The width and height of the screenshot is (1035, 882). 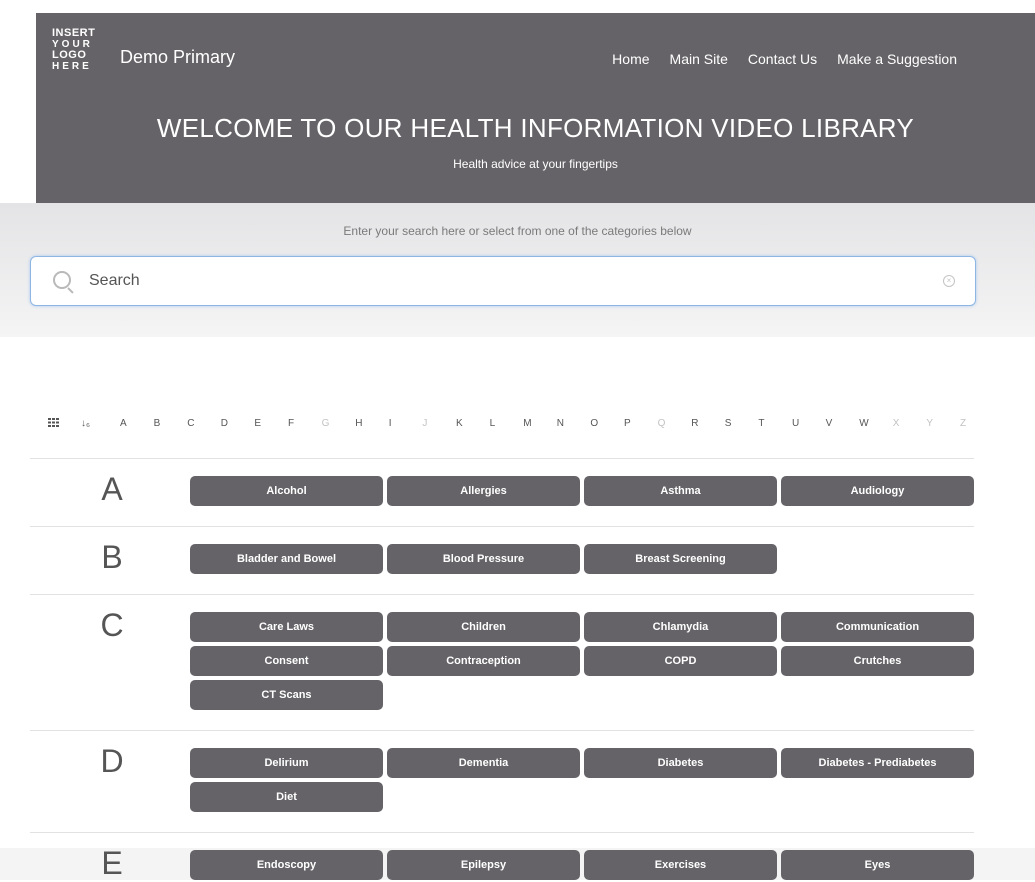 I want to click on alpha-filter-f: F, so click(x=291, y=423).